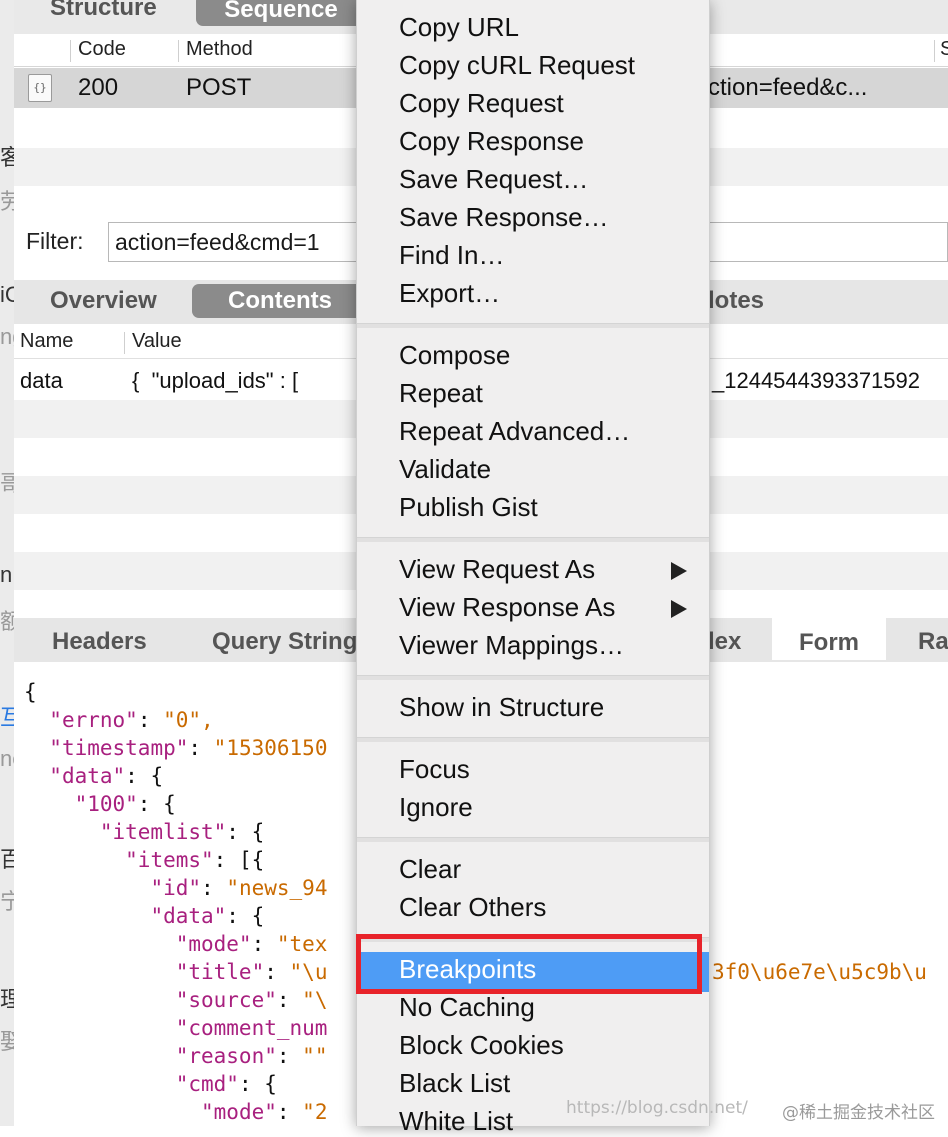  I want to click on column-header-partial: S, so click(944, 49).